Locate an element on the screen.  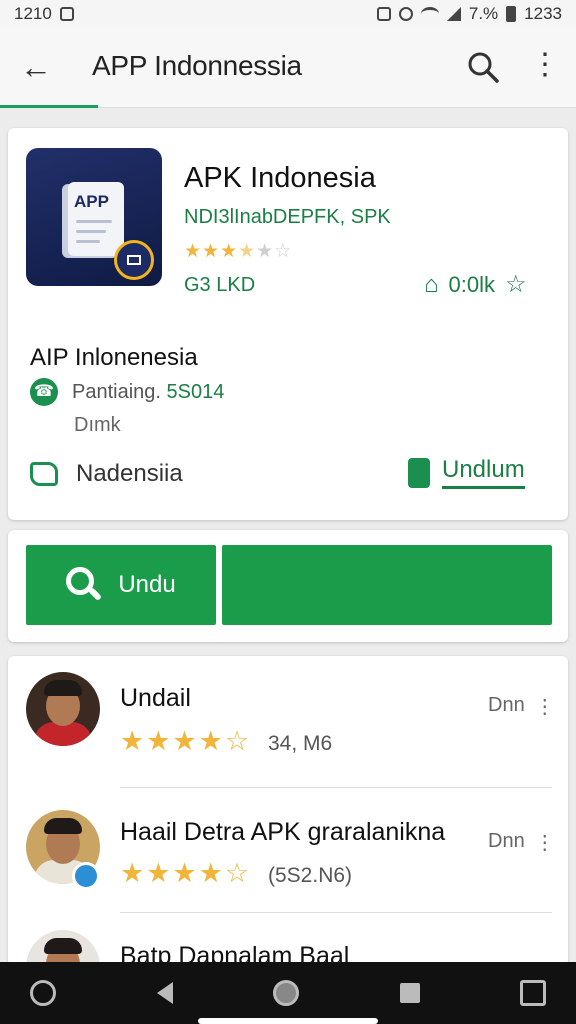
back-arrow-icon: ← is located at coordinates (37, 67).